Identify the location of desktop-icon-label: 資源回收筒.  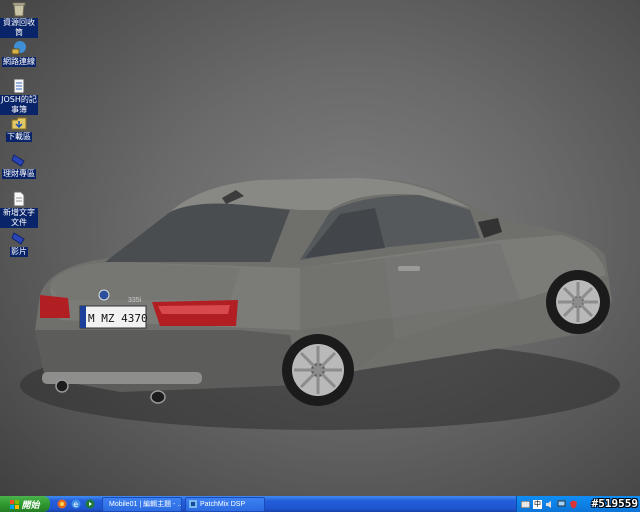
(19, 28).